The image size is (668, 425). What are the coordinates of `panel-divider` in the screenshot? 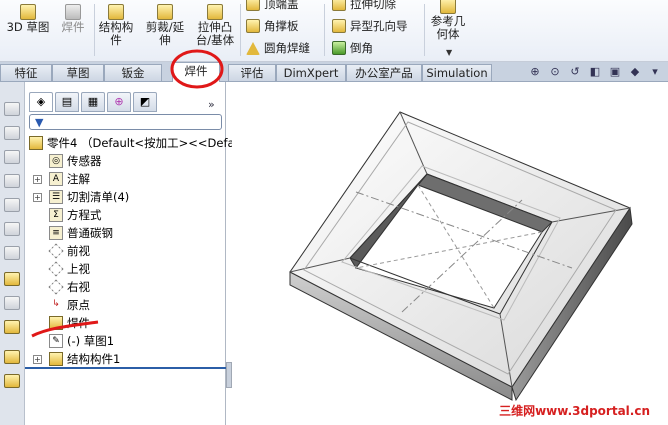 It's located at (125, 368).